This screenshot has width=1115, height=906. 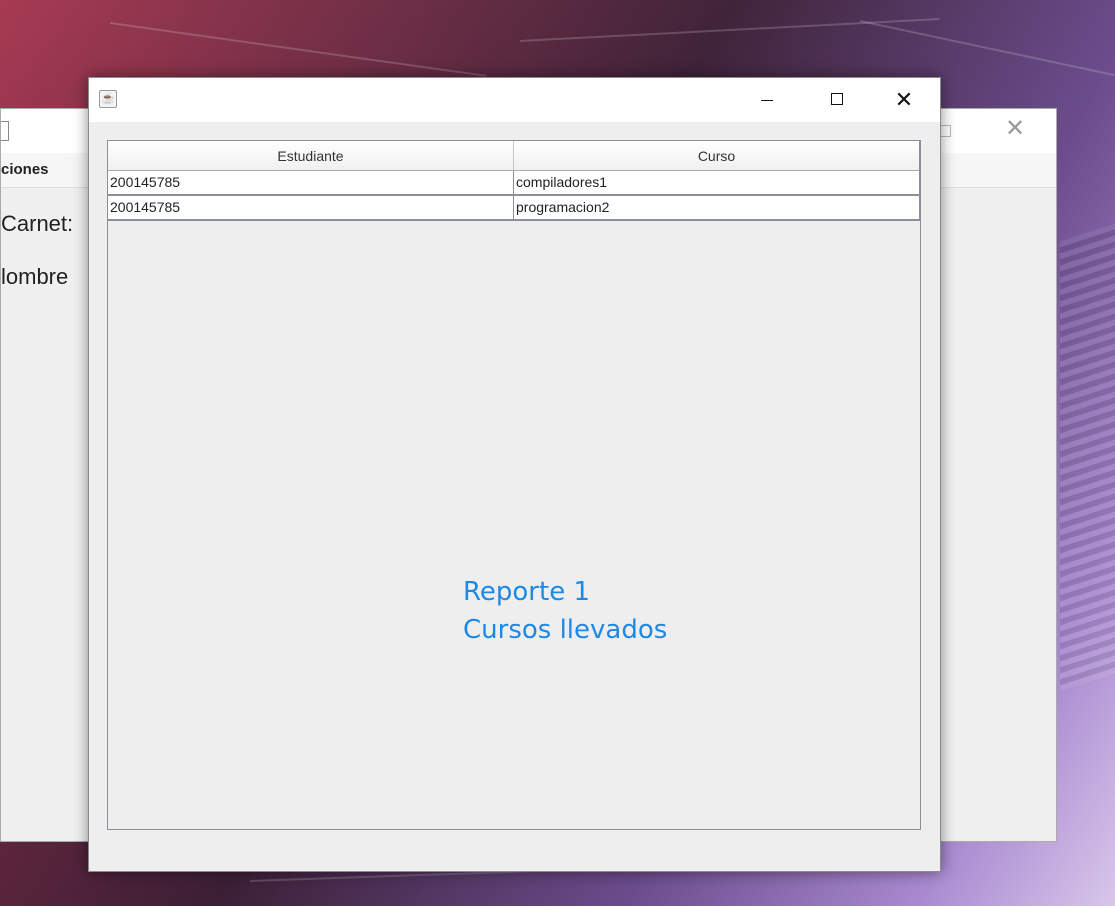 I want to click on report-caption: Reporte 1 Cursos llevados, so click(x=565, y=611).